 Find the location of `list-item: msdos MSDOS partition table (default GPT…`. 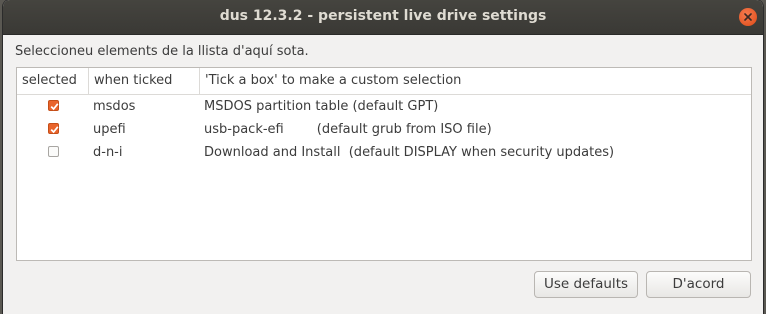

list-item: msdos MSDOS partition table (default GPT… is located at coordinates (384, 106).